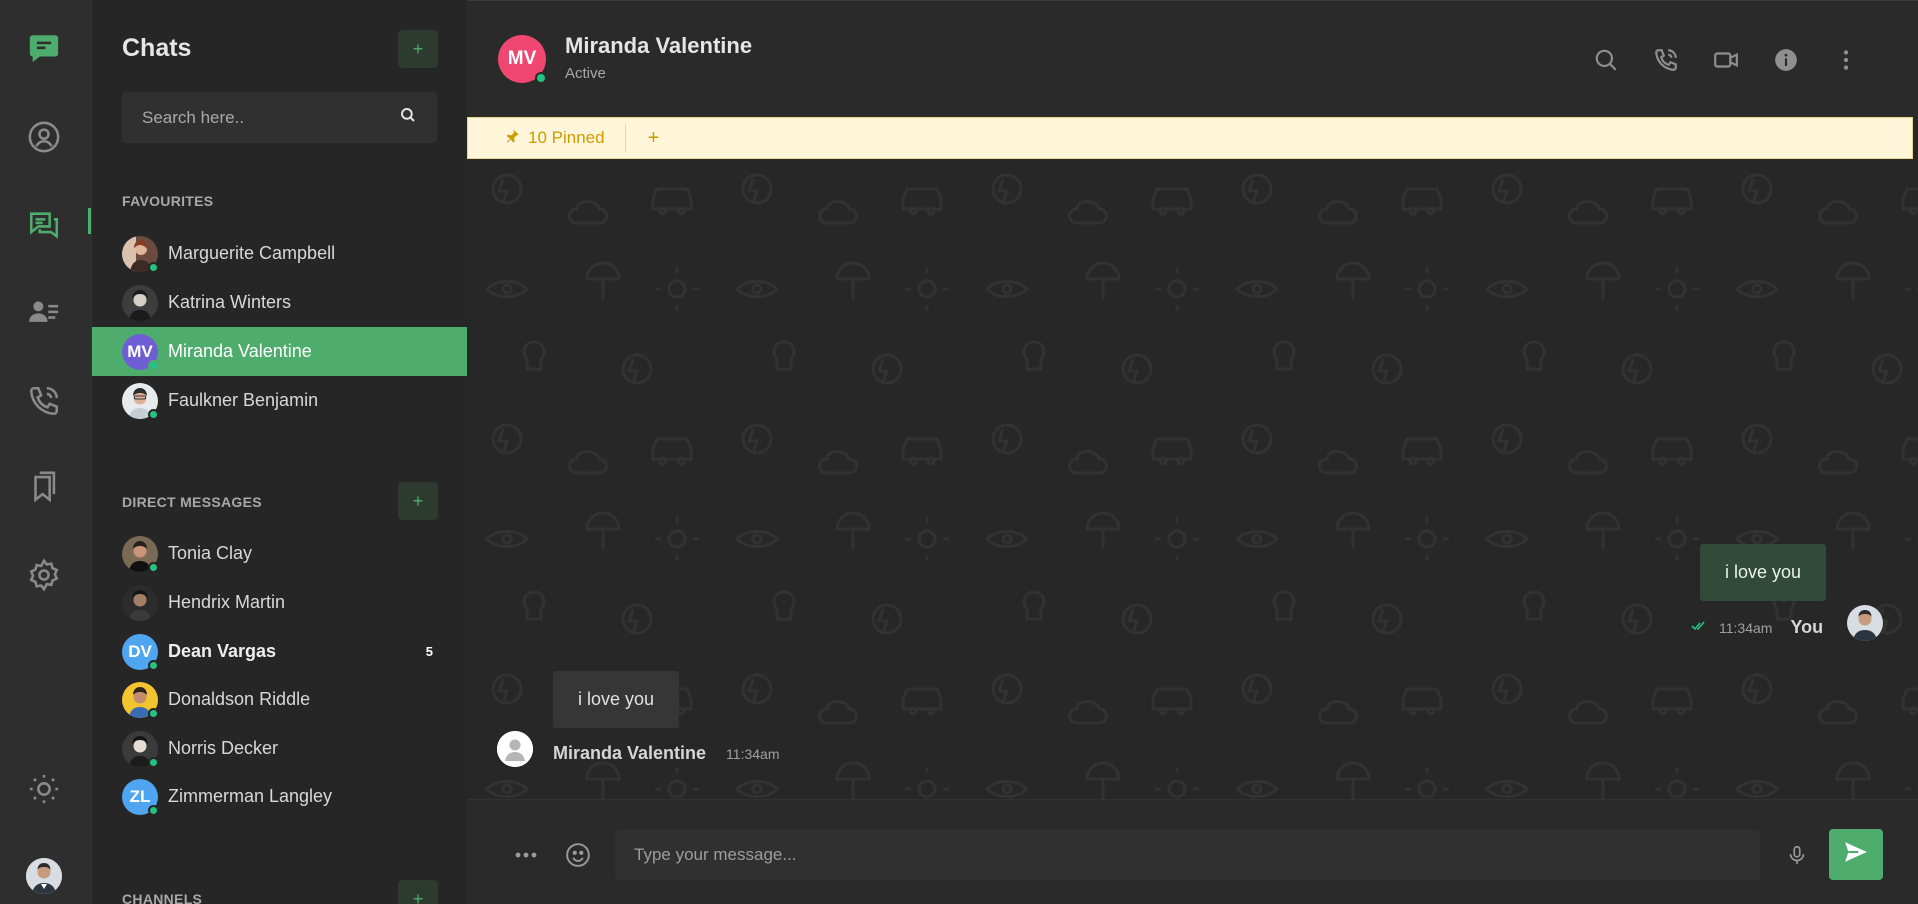 The image size is (1918, 904). What do you see at coordinates (654, 138) in the screenshot?
I see `add-pin-button: +` at bounding box center [654, 138].